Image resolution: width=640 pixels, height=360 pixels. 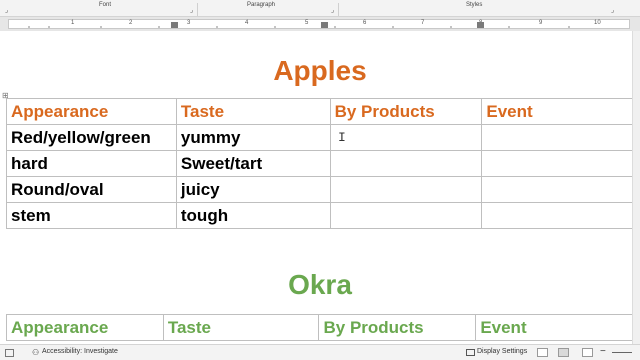 I want to click on display-settings-button: Display Settings, so click(x=502, y=351).